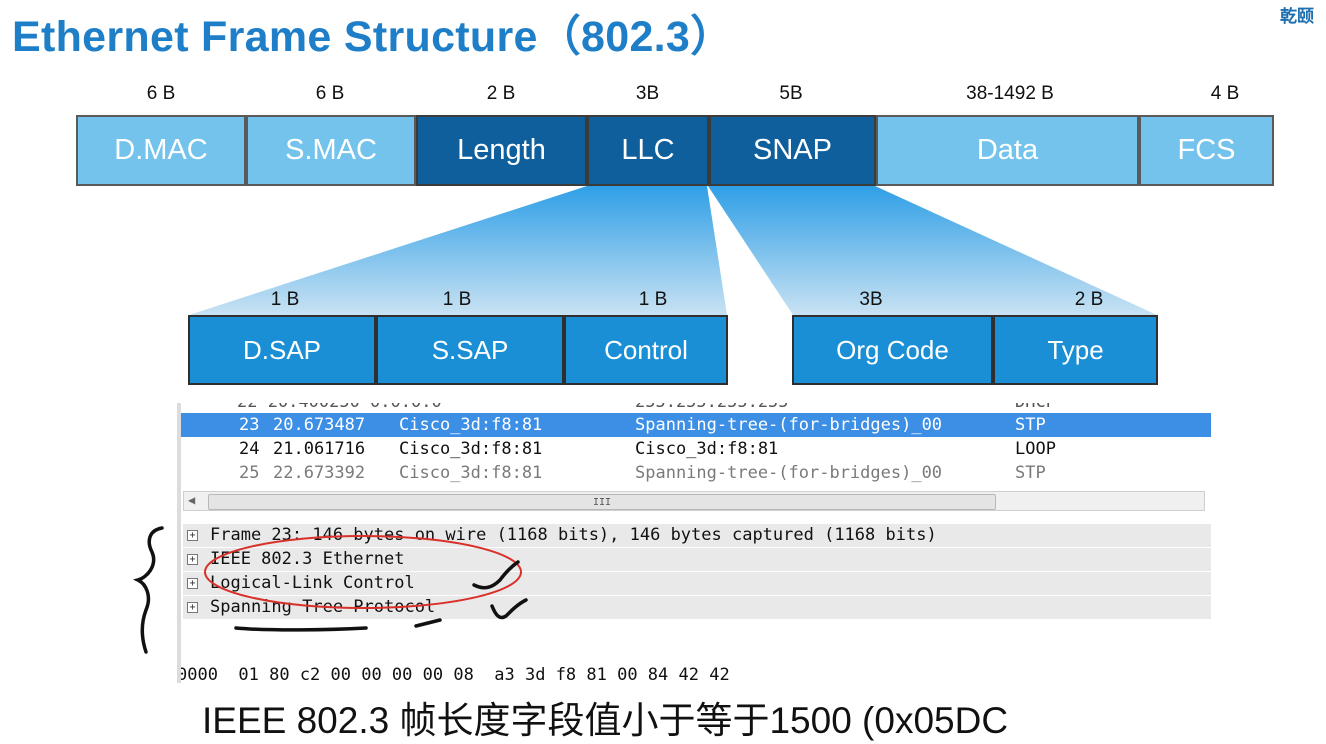  I want to click on packet-no: 23, so click(249, 425).